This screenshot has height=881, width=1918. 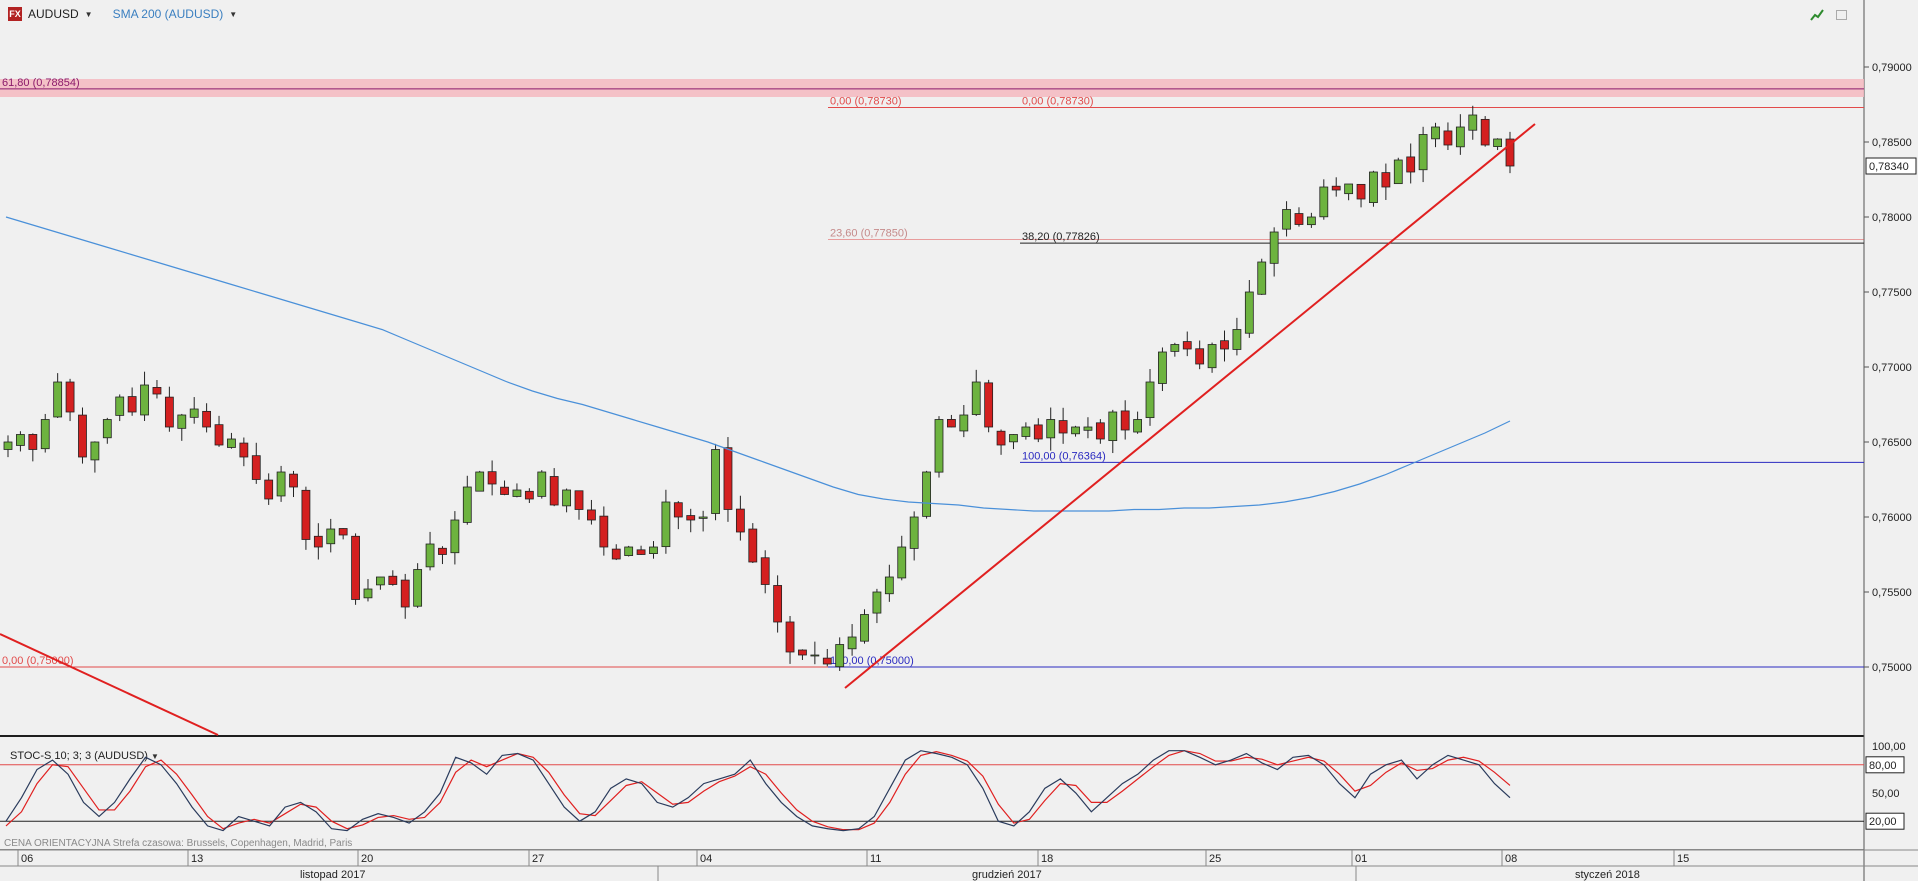 I want to click on month-label: grudzień 2017, so click(x=1007, y=875).